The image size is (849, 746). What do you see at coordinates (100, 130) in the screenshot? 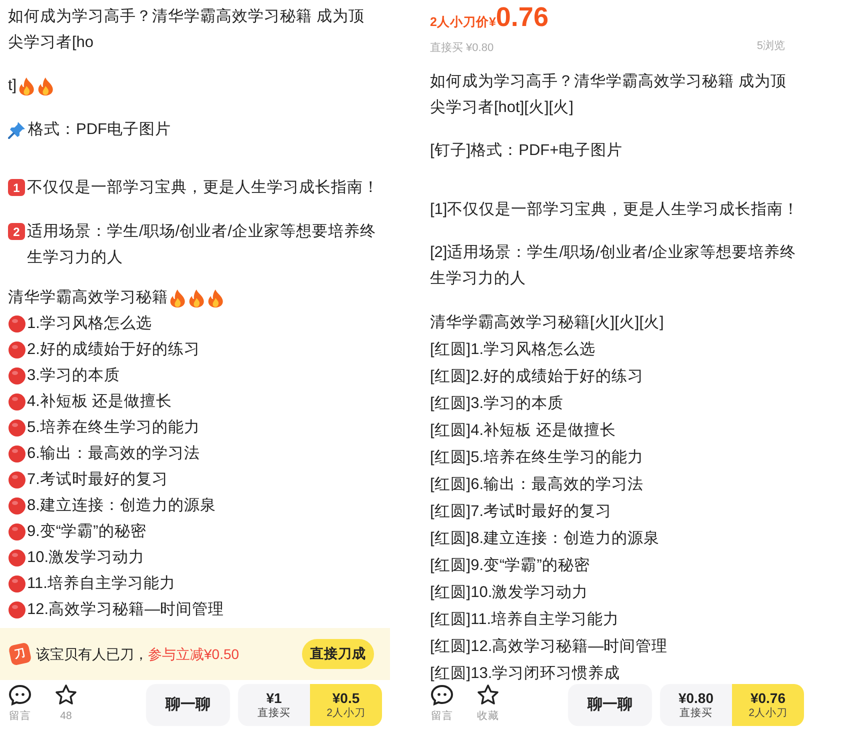
I see `paragraph-text: 格式：PDF电子图片` at bounding box center [100, 130].